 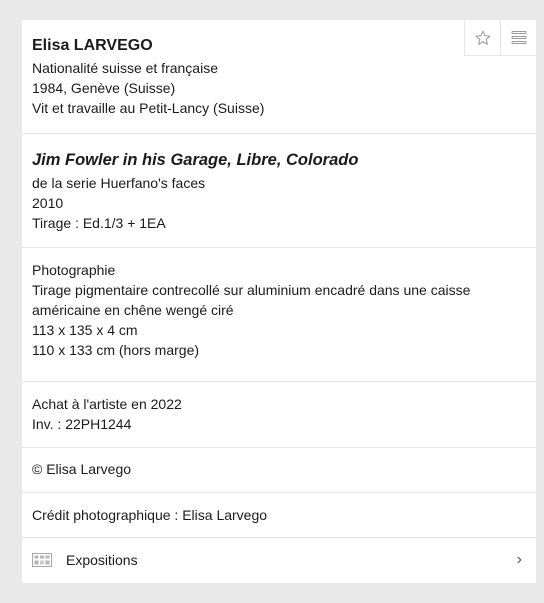 I want to click on photo-credit-text: Crédit photographique : Elisa Larvego, so click(x=150, y=515).